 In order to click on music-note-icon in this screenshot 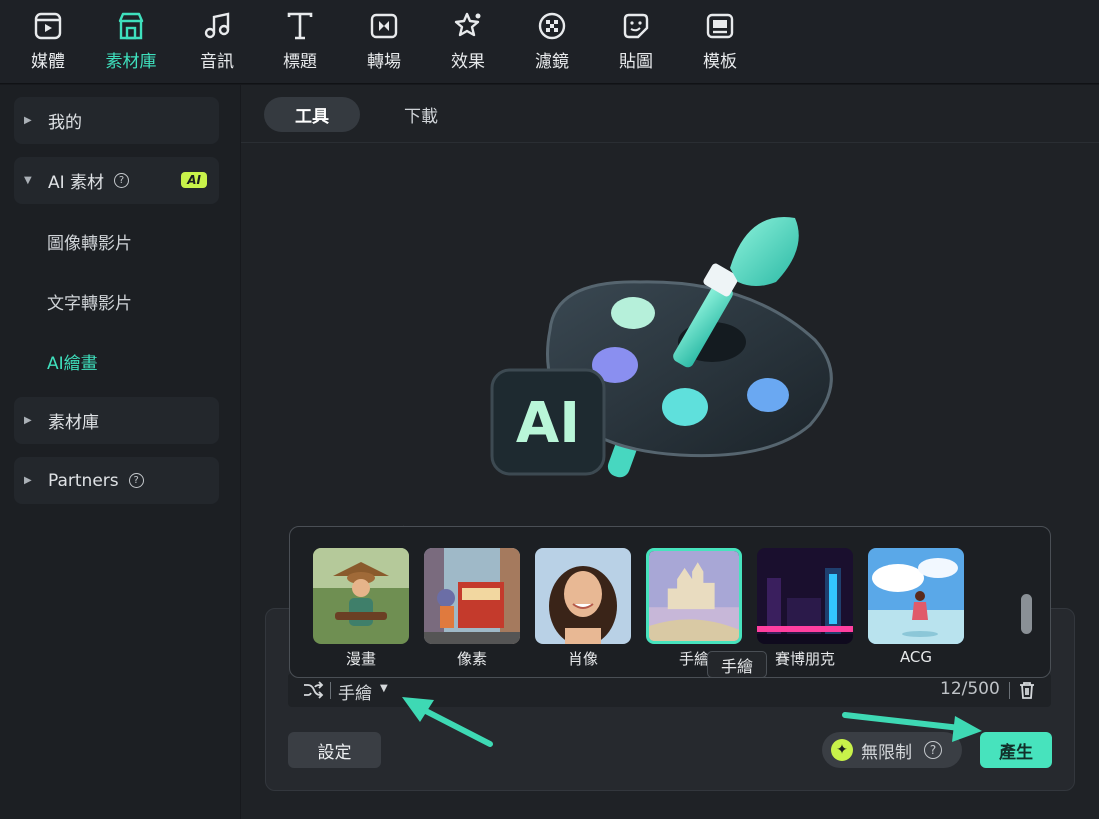, I will do `click(217, 25)`.